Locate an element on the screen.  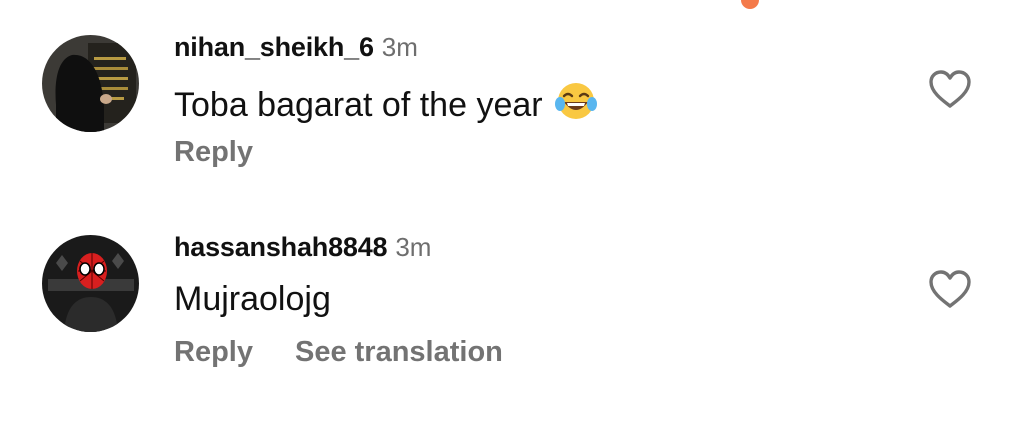
username: hassanshah8848 is located at coordinates (281, 247).